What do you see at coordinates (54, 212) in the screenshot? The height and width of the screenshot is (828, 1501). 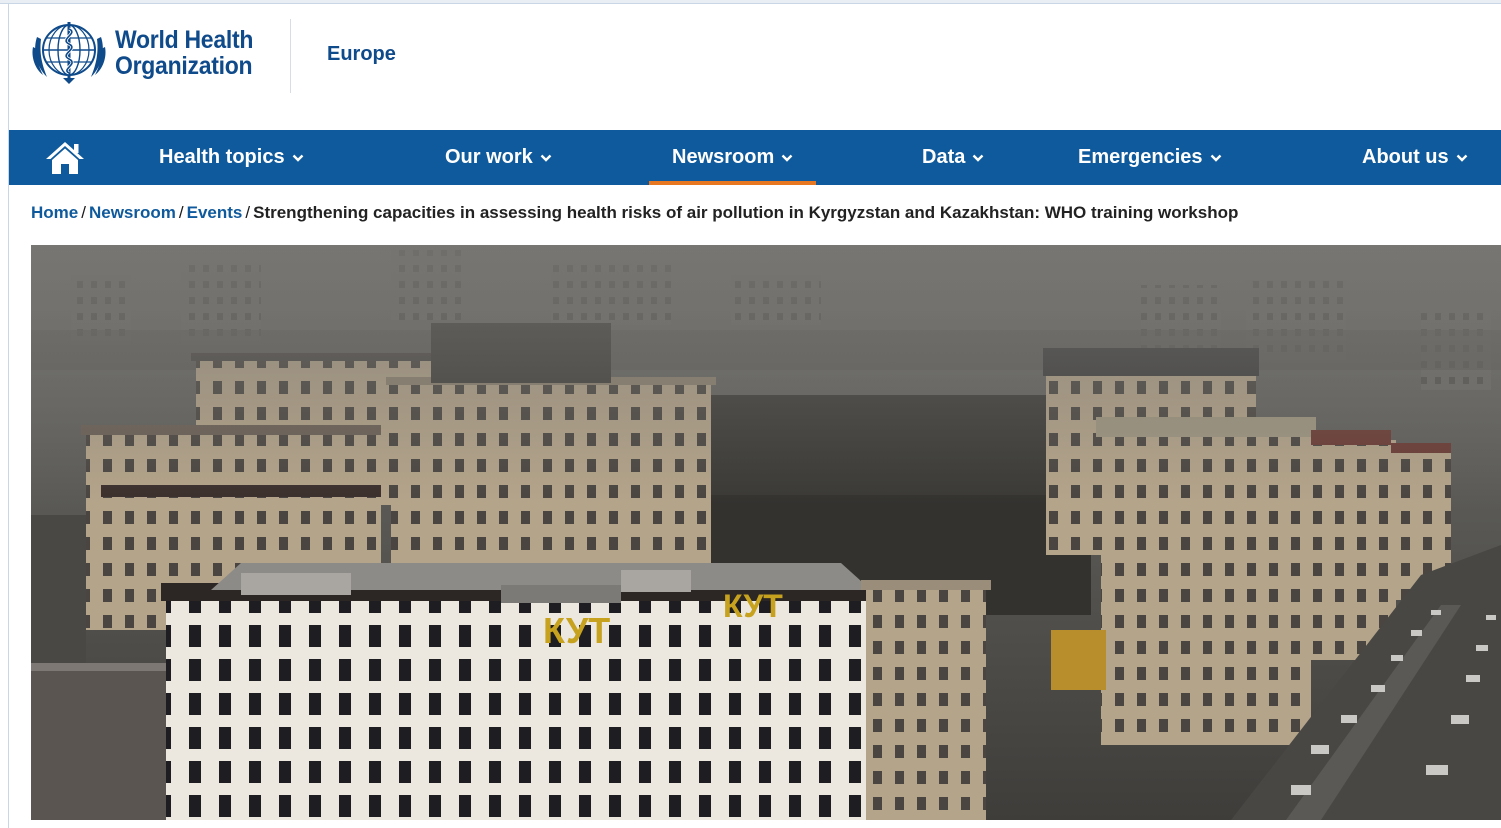 I see `breadcrumb-home-link: Home` at bounding box center [54, 212].